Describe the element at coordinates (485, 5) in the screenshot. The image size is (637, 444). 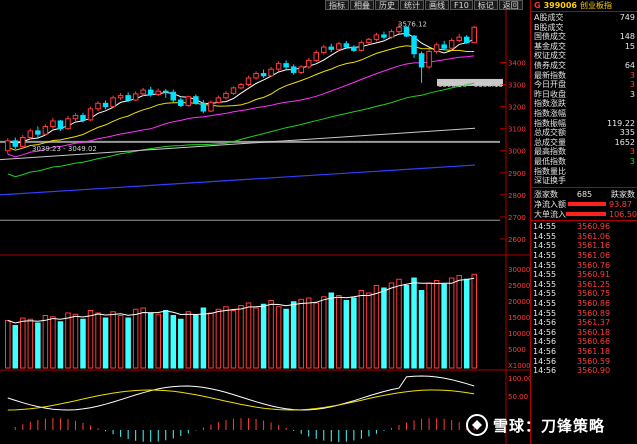
I see `toolbar-button-6: 标记` at that location.